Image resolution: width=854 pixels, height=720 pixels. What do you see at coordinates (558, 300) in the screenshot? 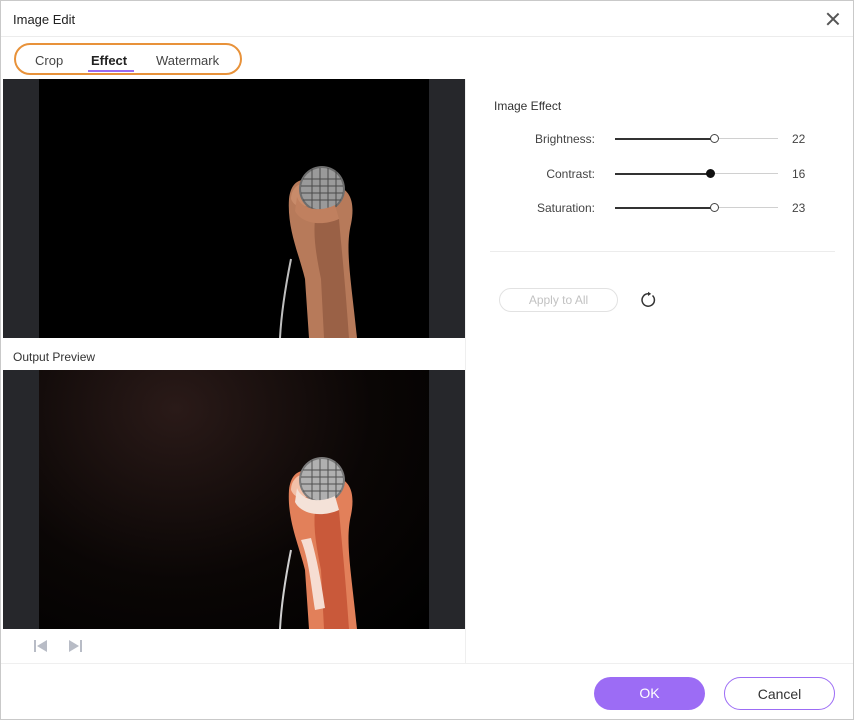
I see `apply-to-all-button: Apply to All` at bounding box center [558, 300].